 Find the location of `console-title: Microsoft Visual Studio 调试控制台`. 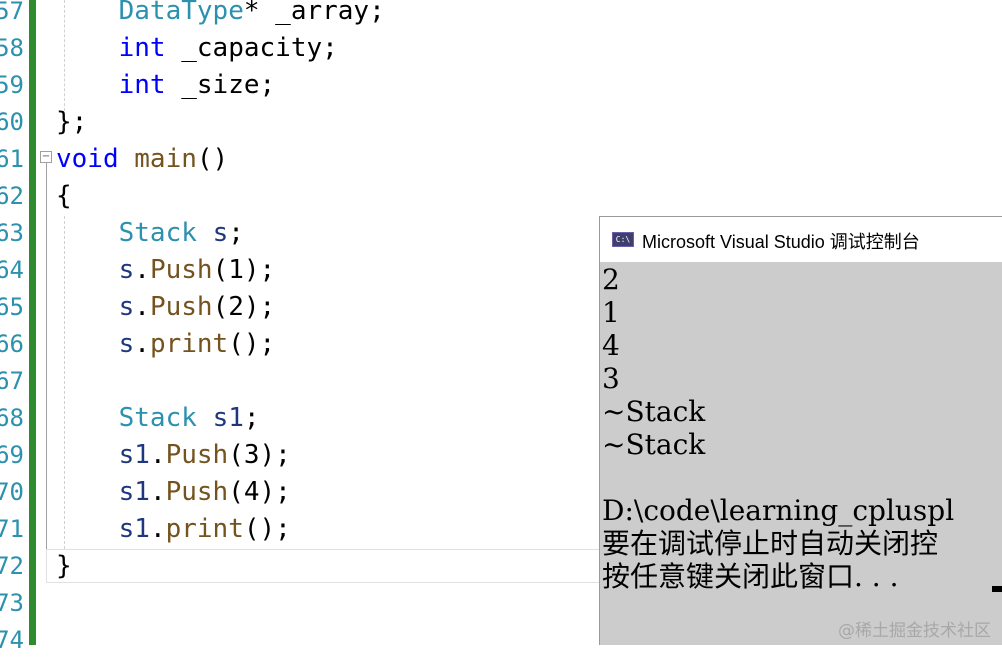

console-title: Microsoft Visual Studio 调试控制台 is located at coordinates (781, 242).